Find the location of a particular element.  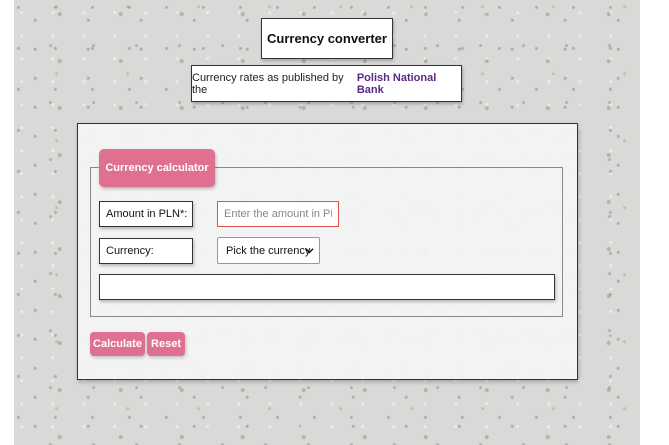

subtitle-text: Currency rates as published by the is located at coordinates (268, 83).